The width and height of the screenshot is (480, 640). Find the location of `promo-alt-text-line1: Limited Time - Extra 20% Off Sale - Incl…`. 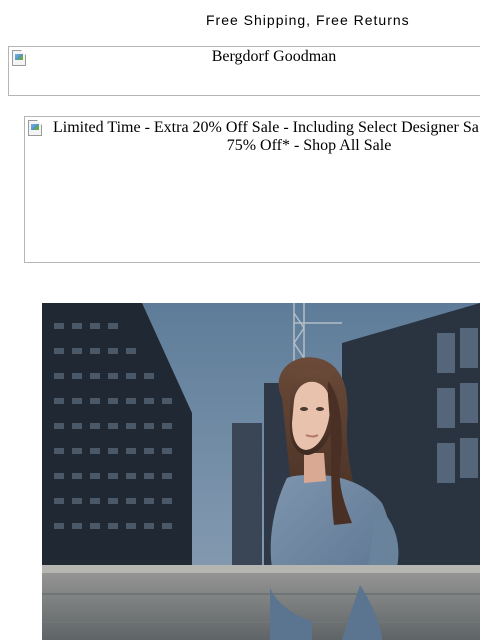

promo-alt-text-line1: Limited Time - Extra 20% Off Sale - Incl… is located at coordinates (266, 127).